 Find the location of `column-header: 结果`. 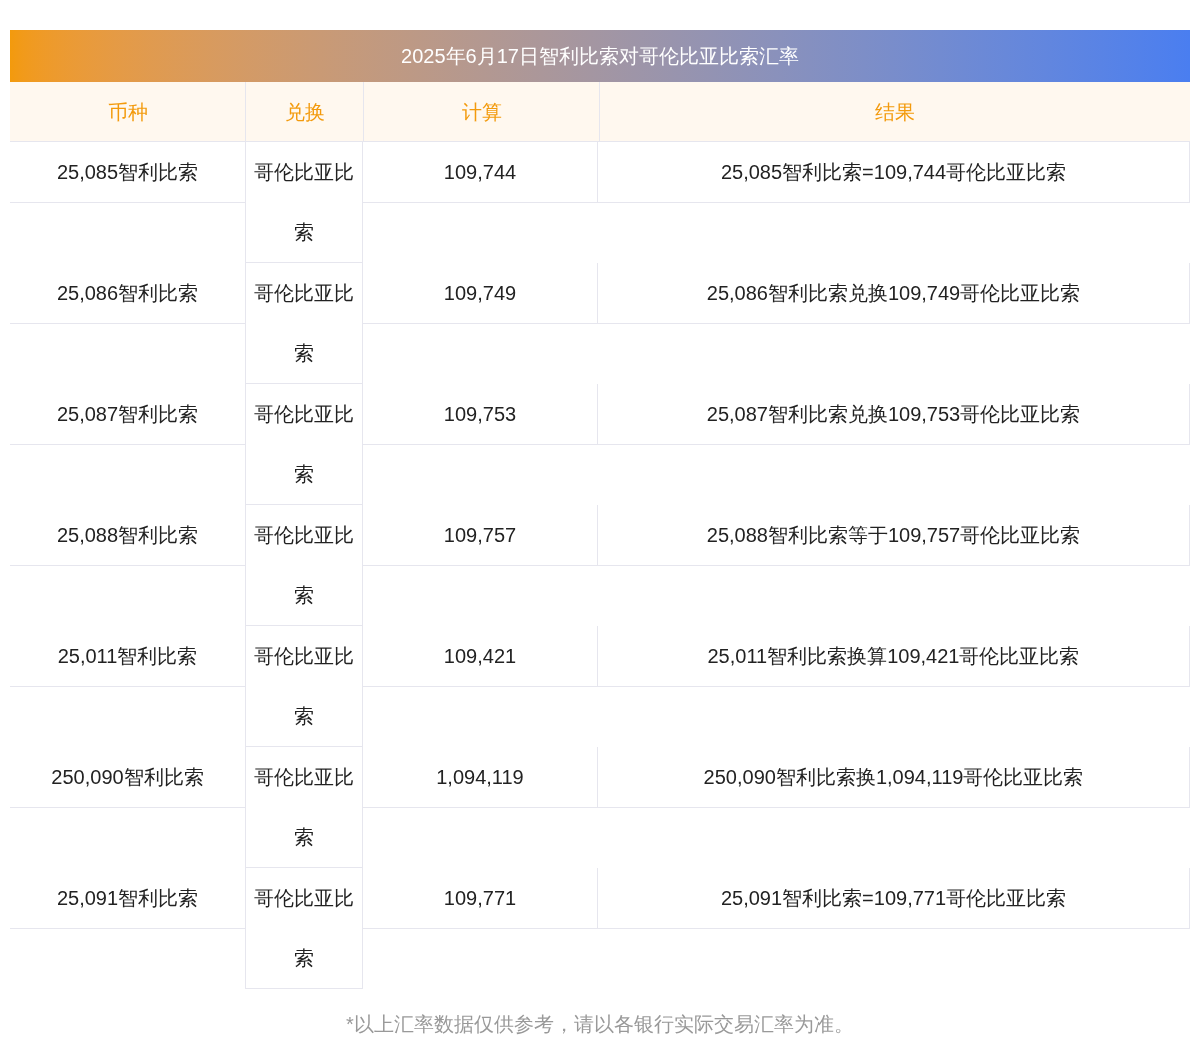

column-header: 结果 is located at coordinates (894, 111).